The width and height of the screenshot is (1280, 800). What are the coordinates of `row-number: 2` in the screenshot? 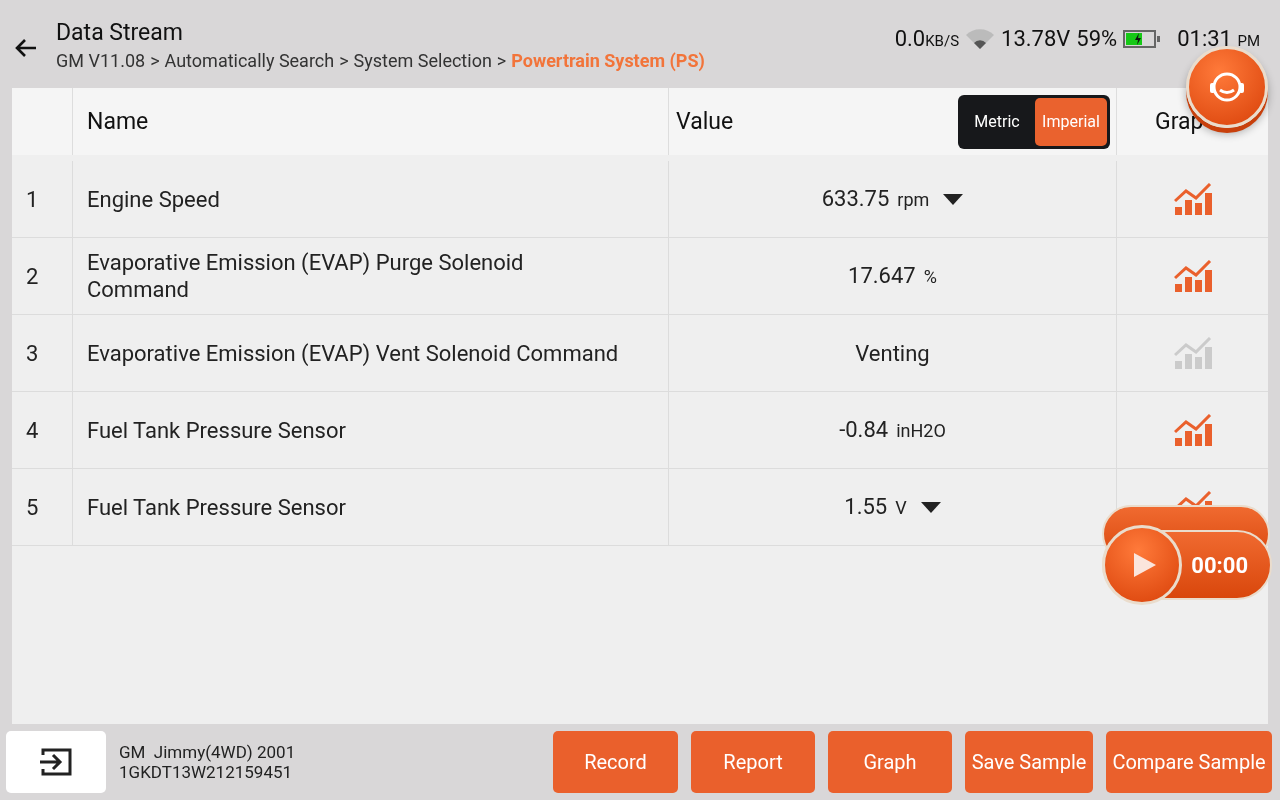 It's located at (32, 276).